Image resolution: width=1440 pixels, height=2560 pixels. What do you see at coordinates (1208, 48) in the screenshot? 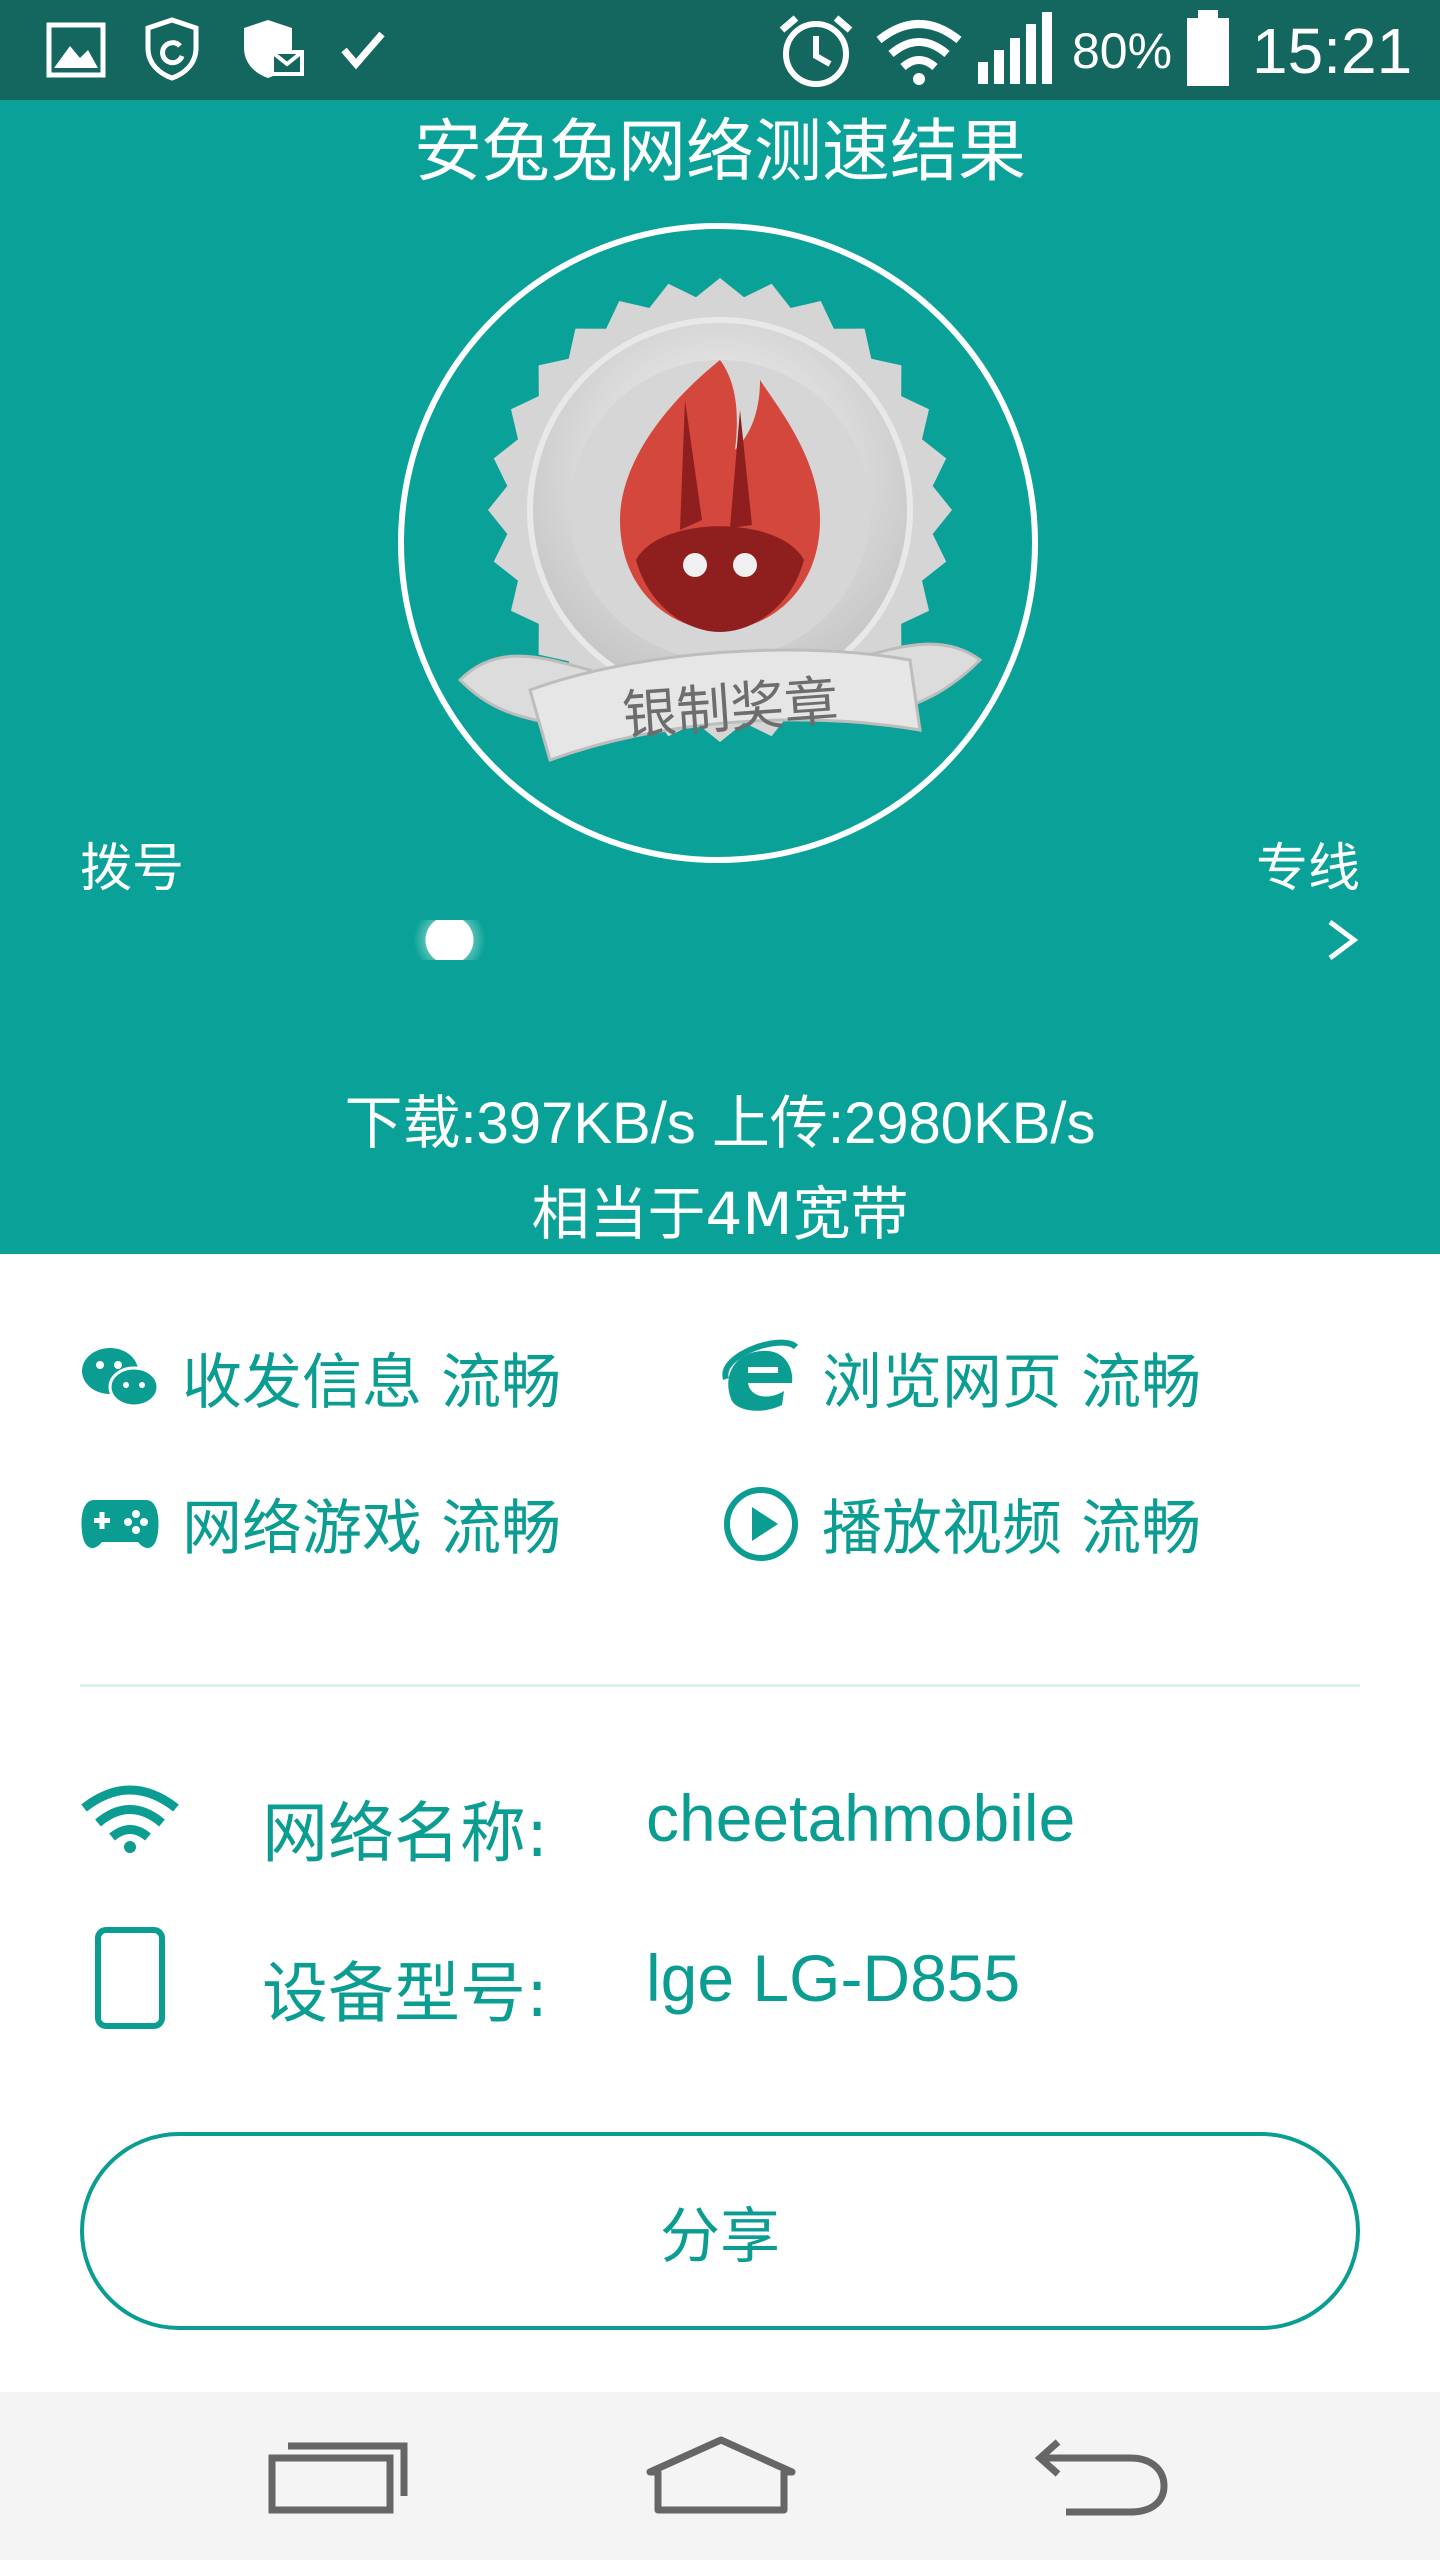
I see `battery-icon` at bounding box center [1208, 48].